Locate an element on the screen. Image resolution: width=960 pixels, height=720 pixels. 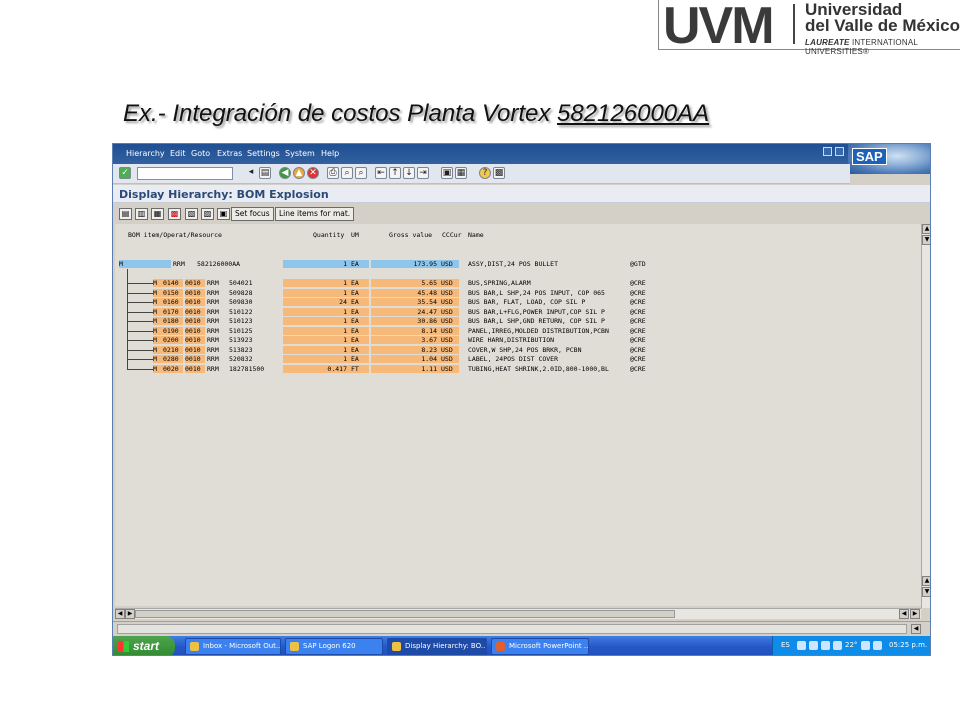
row-gross-value: 35.54 is located at coordinates (404, 302).